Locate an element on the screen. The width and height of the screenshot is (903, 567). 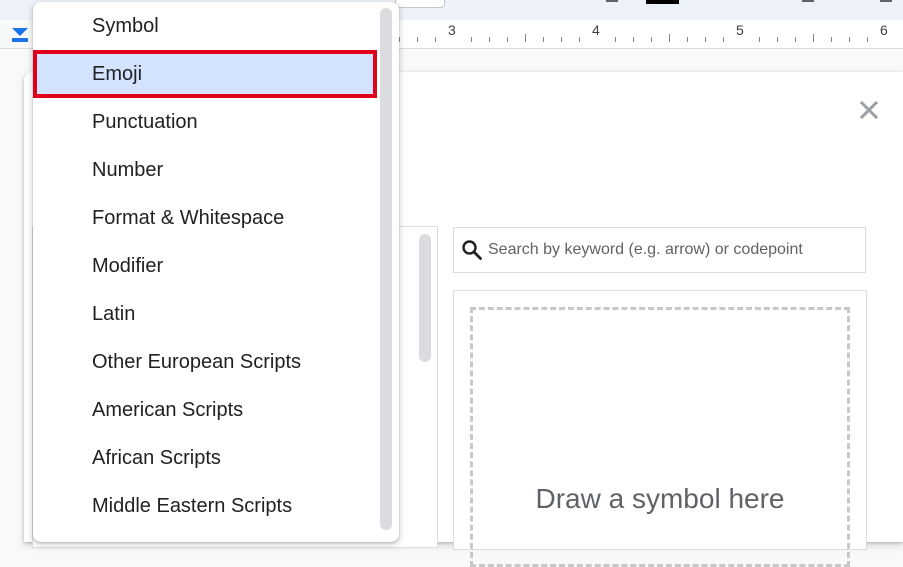
ruler-number: 3 is located at coordinates (452, 30).